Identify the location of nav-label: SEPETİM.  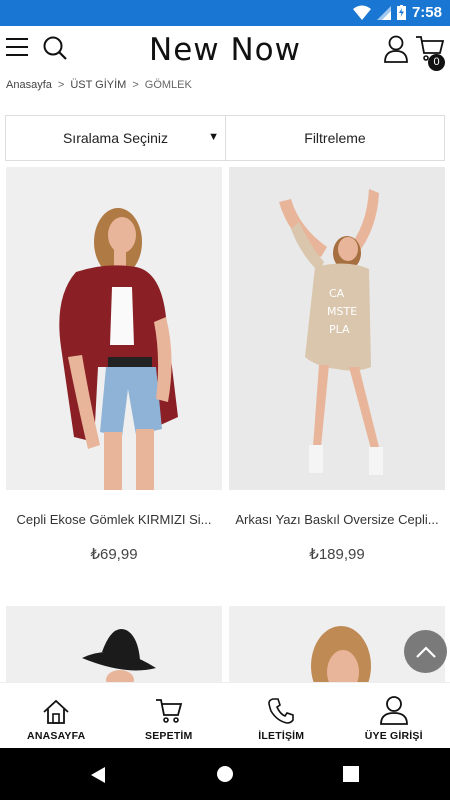
(169, 736).